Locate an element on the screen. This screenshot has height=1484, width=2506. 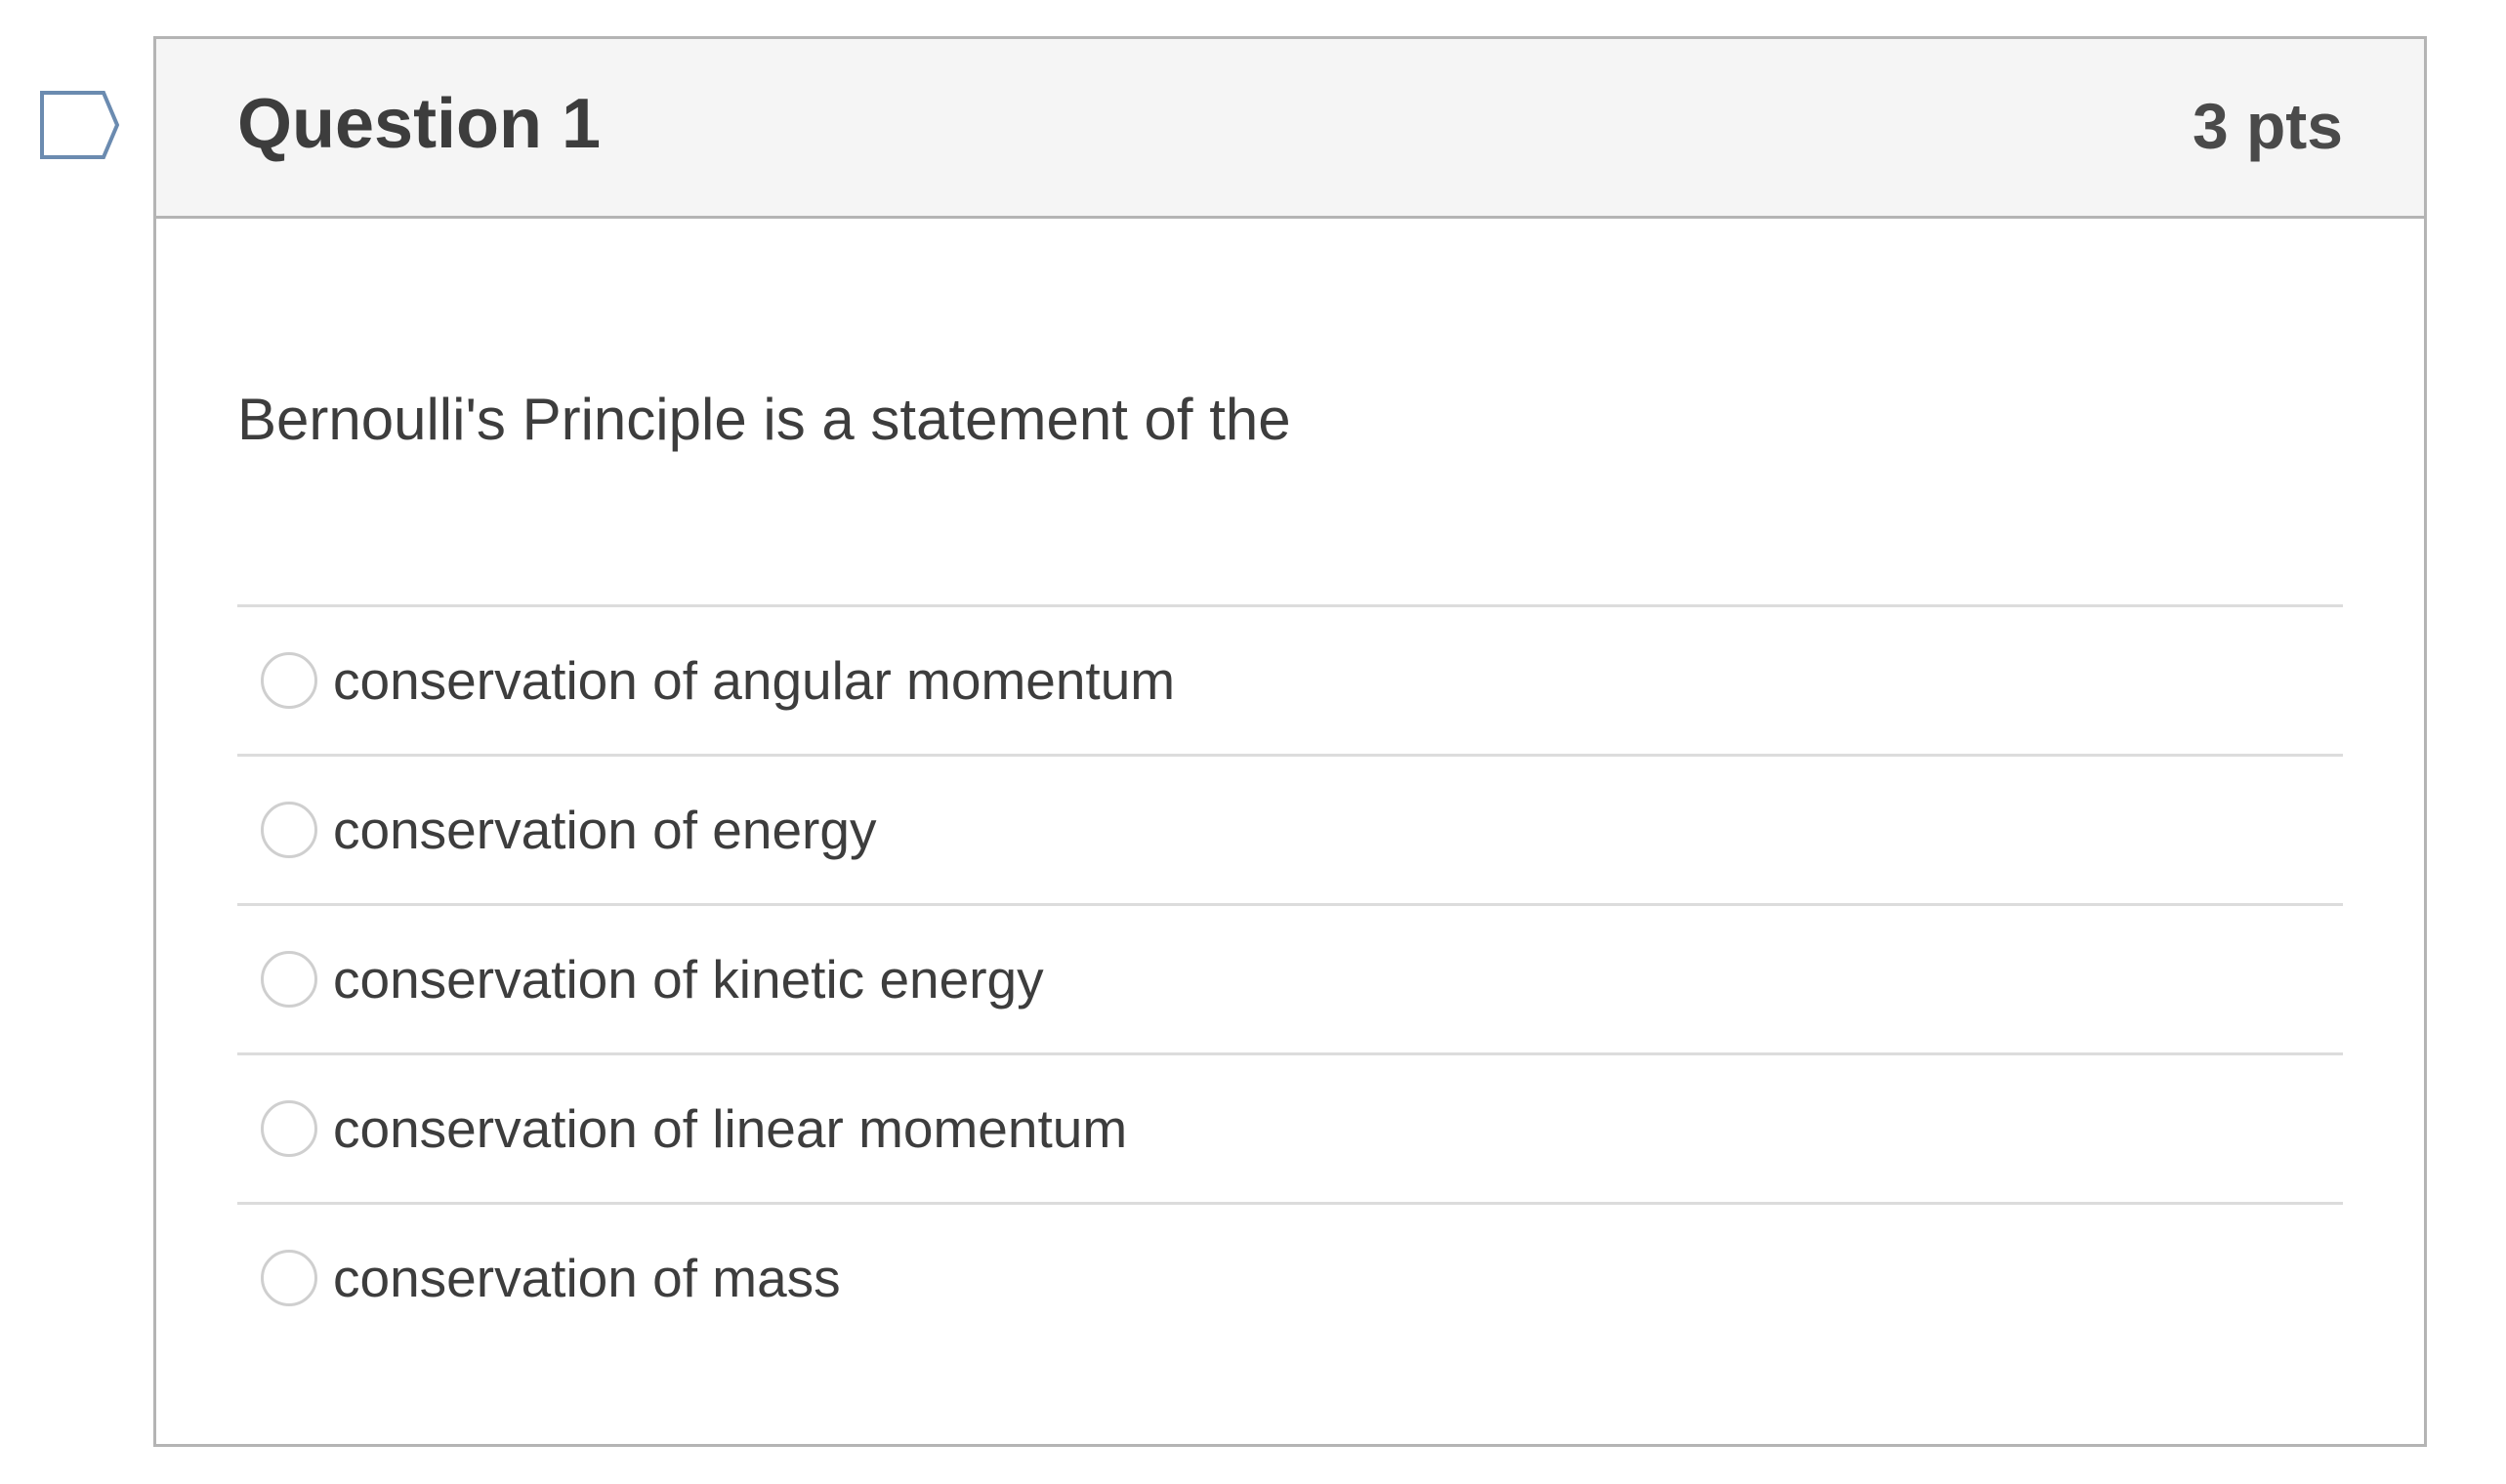
answer-label: conservation of mass is located at coordinates (587, 1278).